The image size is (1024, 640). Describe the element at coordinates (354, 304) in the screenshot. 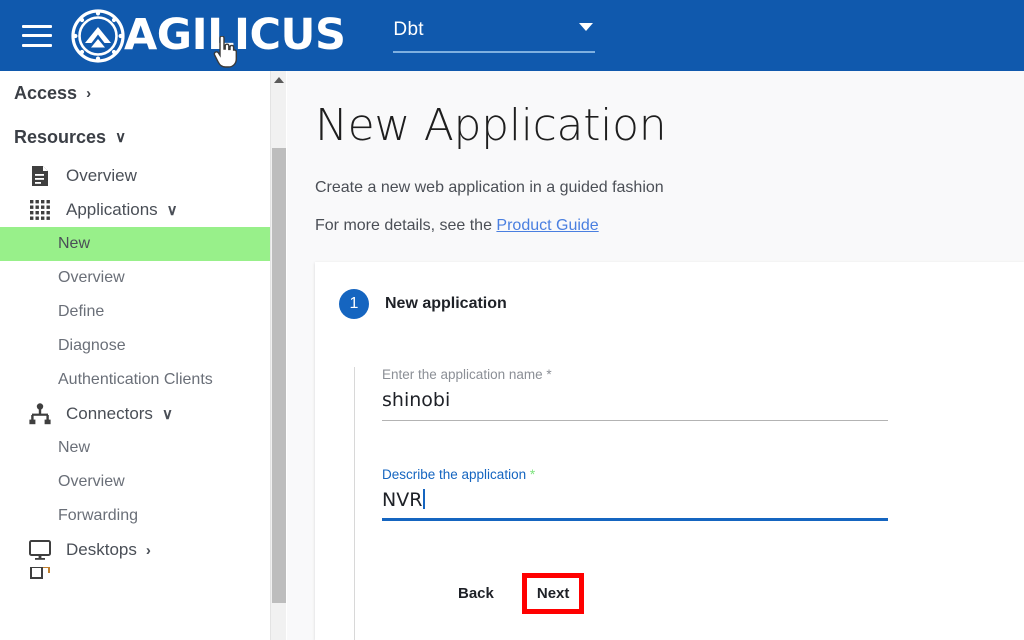

I see `step-number-badge: 1` at that location.